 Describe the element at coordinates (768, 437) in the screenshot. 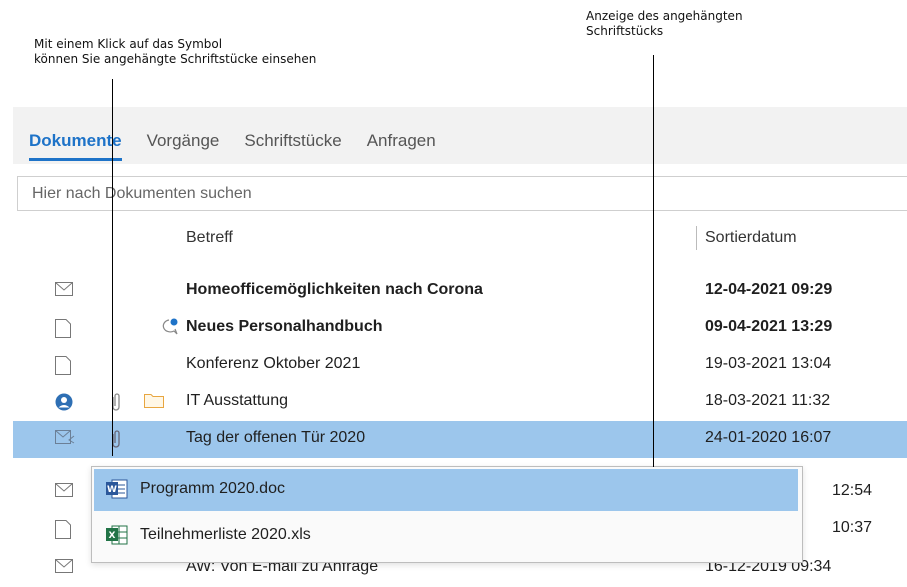

I see `row-date: 24-01-2020 16:07` at that location.